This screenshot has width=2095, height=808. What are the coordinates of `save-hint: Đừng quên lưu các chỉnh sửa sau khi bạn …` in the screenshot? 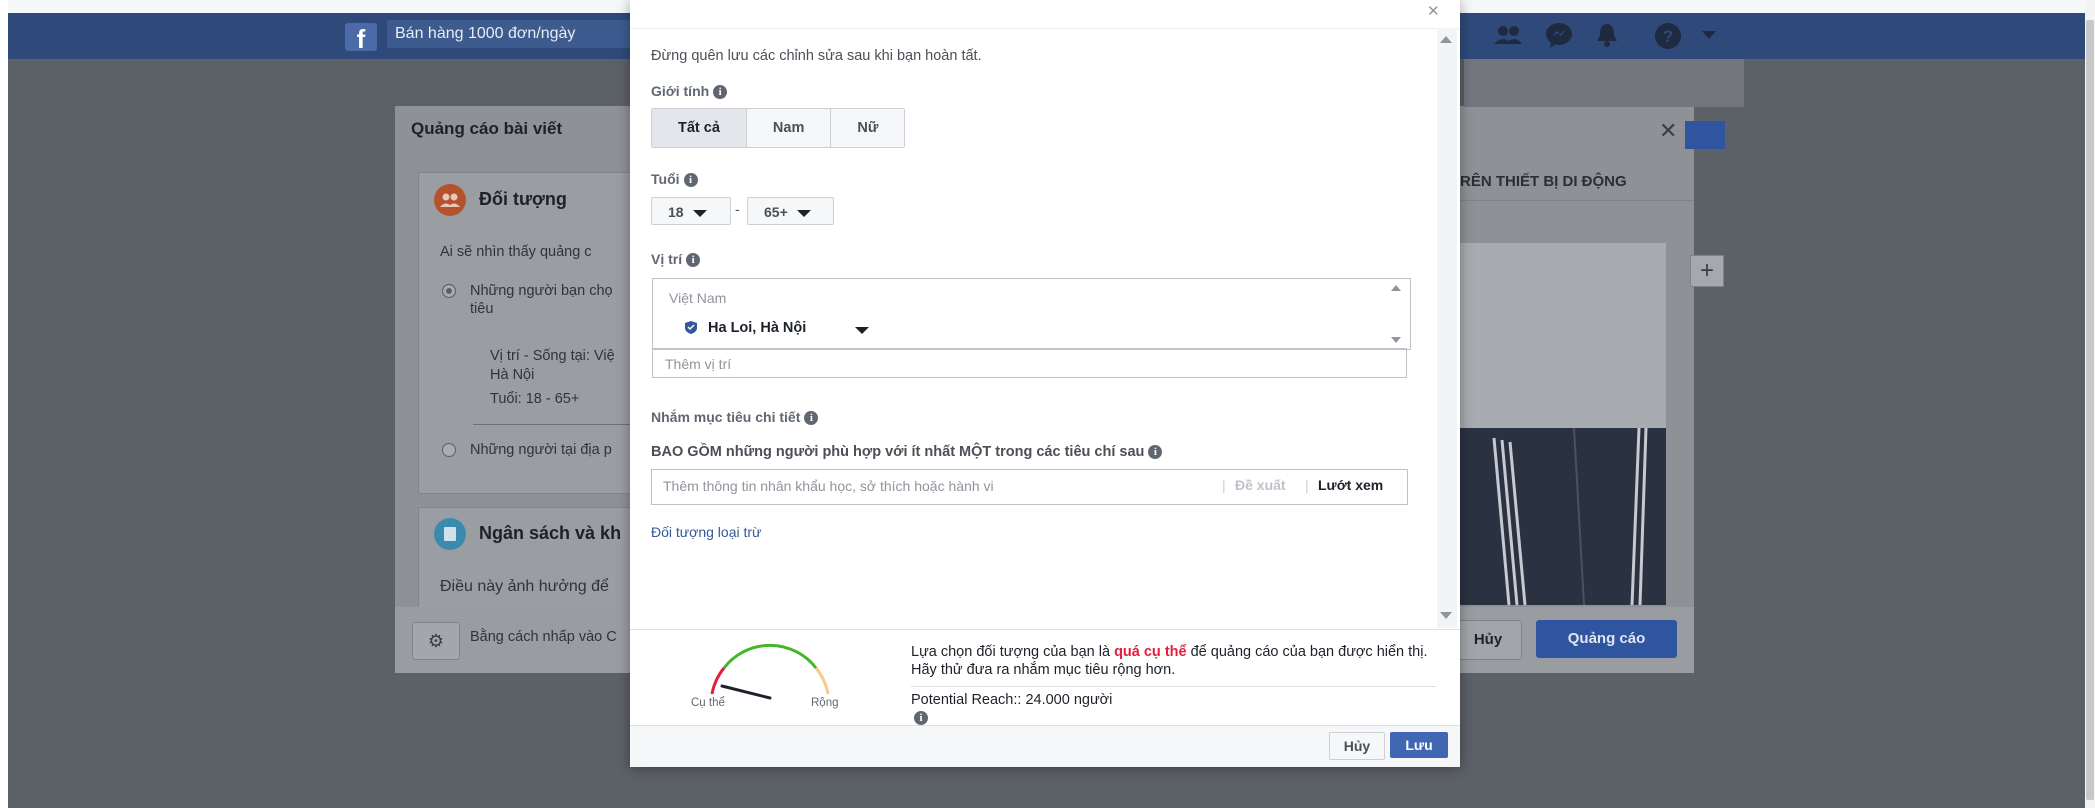 It's located at (816, 56).